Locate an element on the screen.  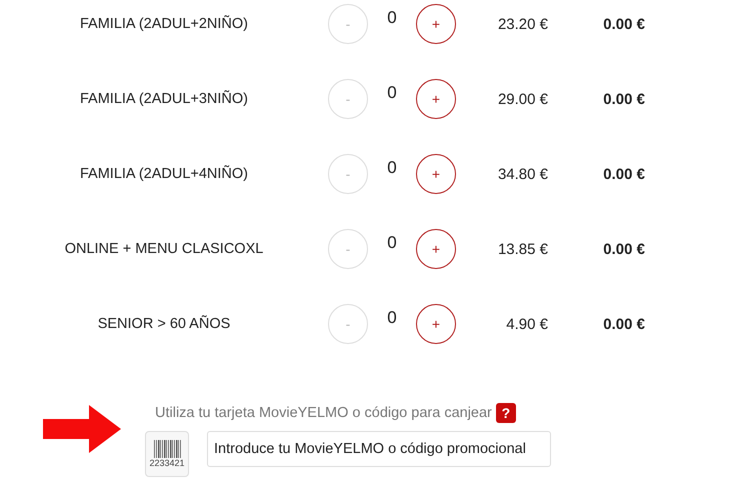
help-button: ? is located at coordinates (506, 413).